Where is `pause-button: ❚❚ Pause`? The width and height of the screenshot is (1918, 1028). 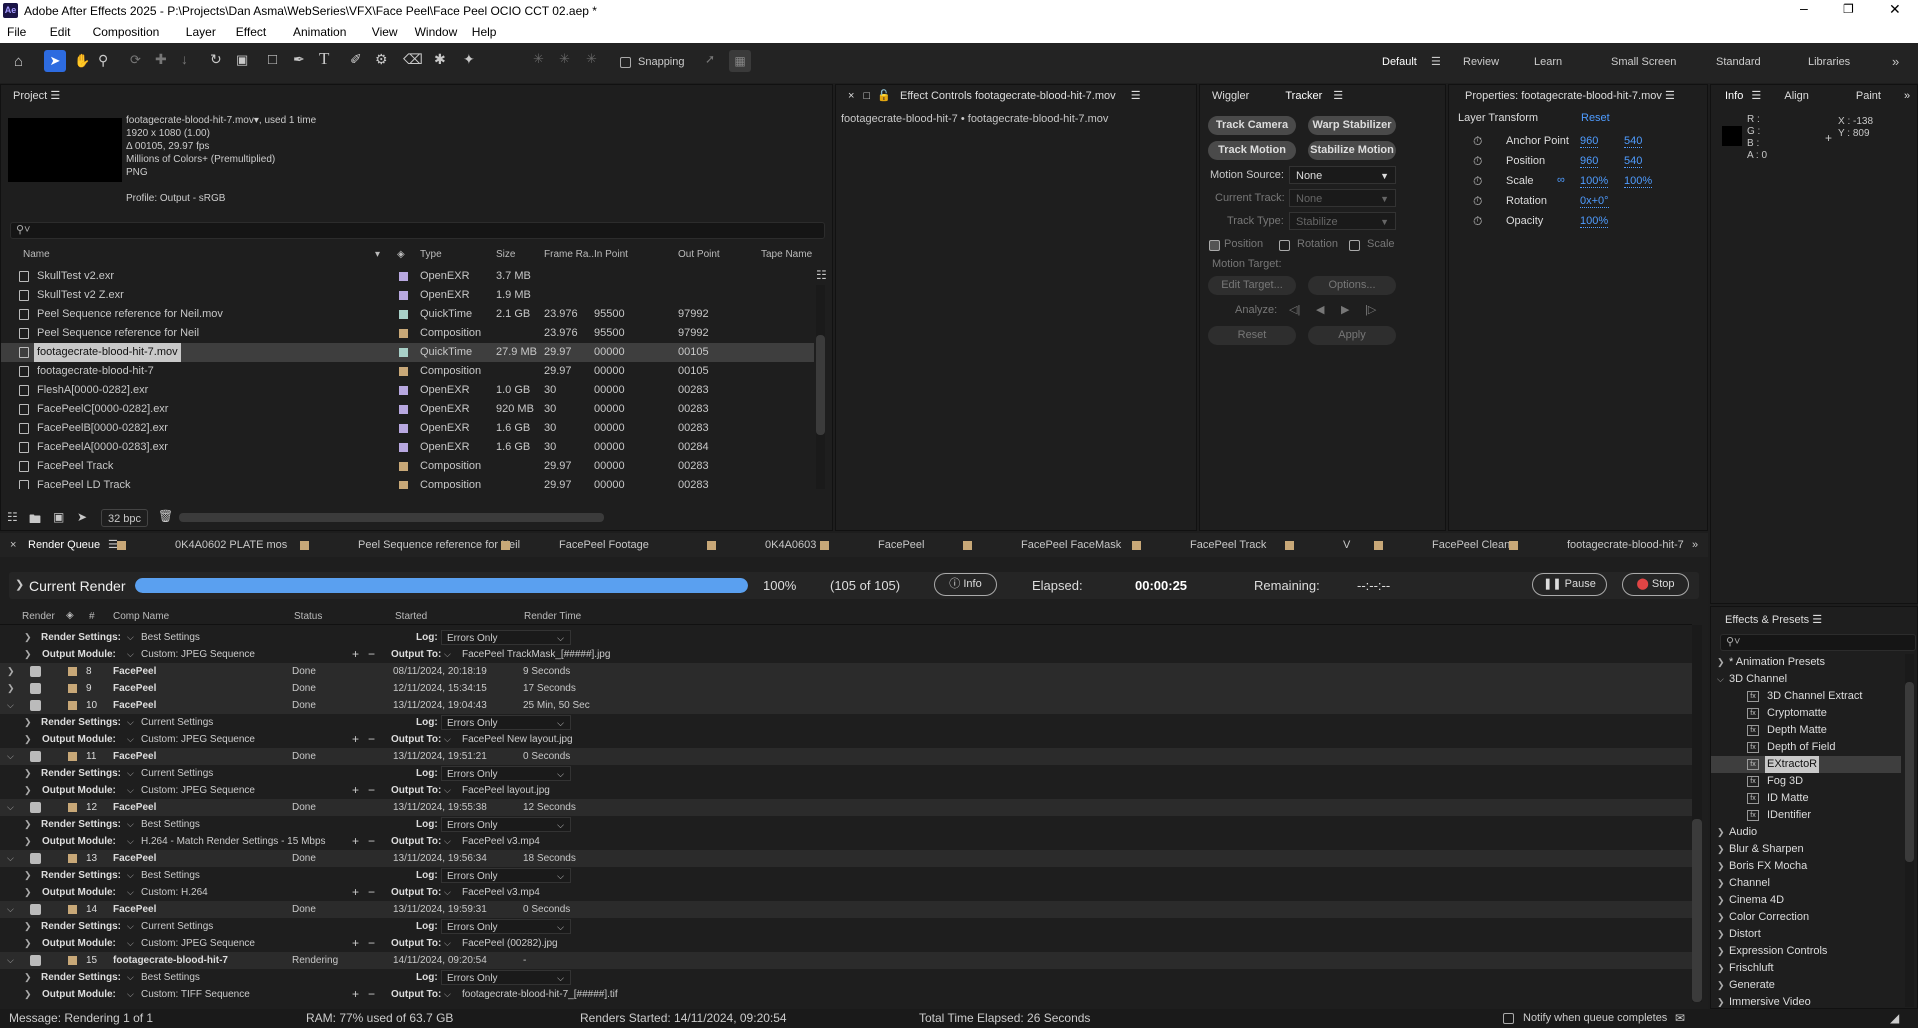 pause-button: ❚❚ Pause is located at coordinates (1569, 584).